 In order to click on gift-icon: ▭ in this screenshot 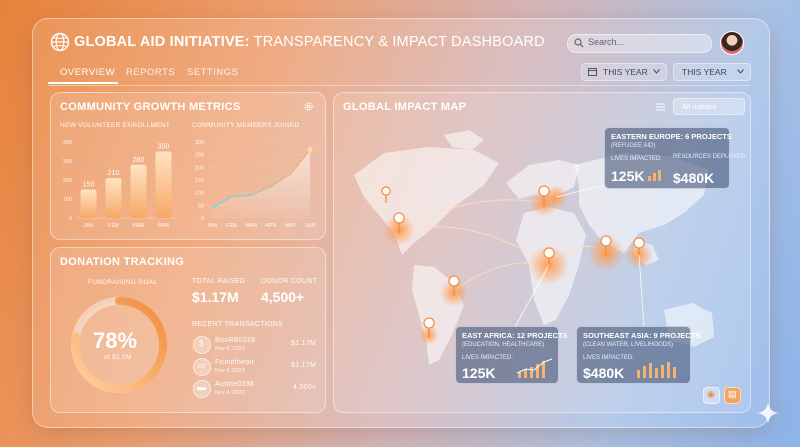, I will do `click(202, 367)`.